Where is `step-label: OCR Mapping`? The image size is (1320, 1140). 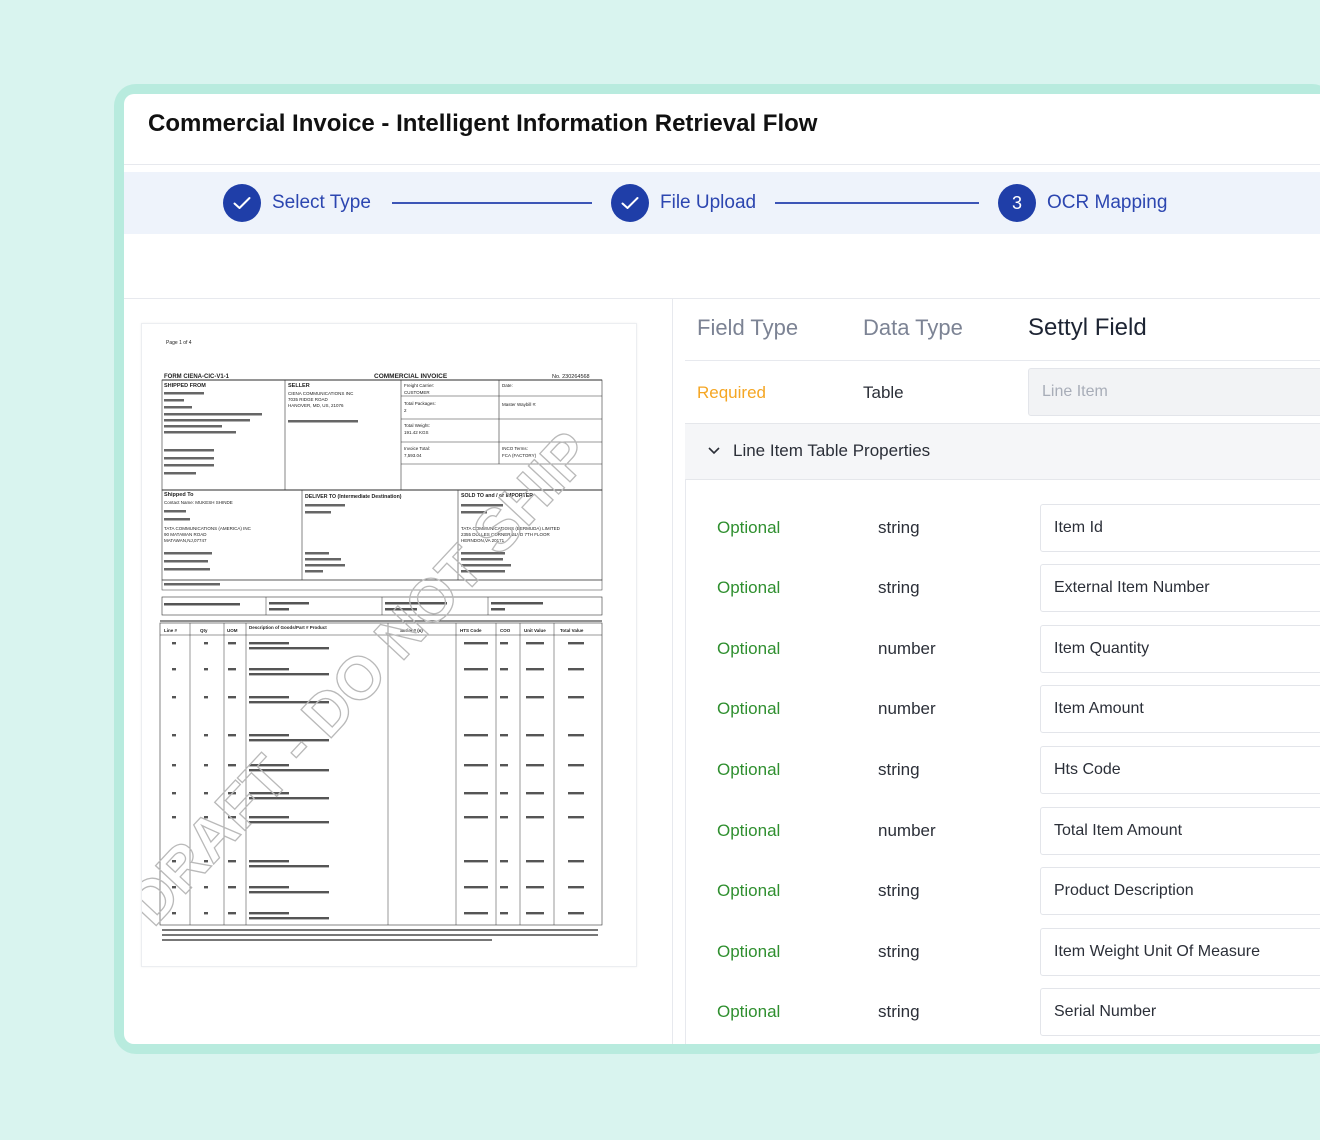 step-label: OCR Mapping is located at coordinates (1107, 202).